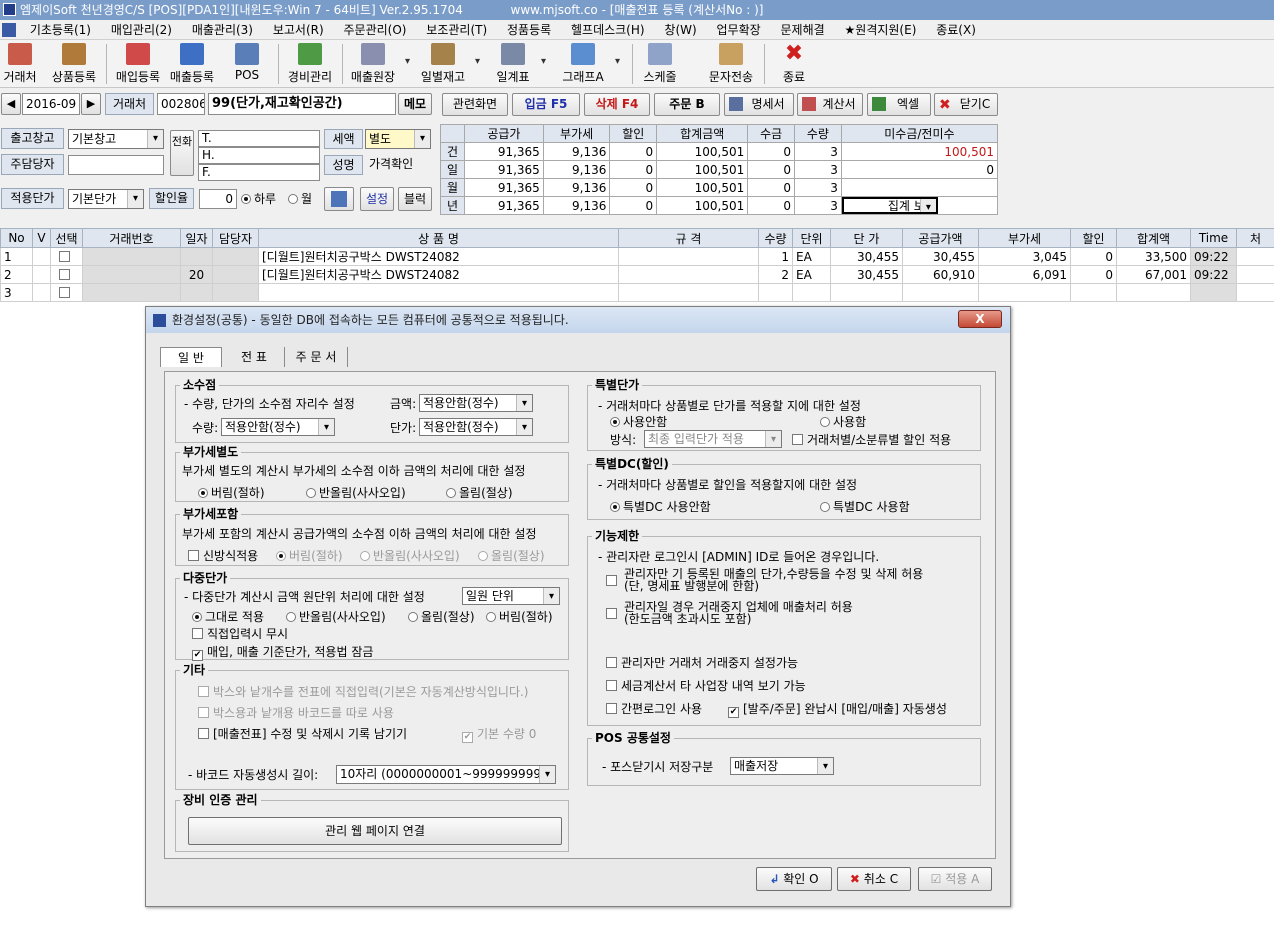 This screenshot has width=1274, height=937. I want to click on prev-month-button: ◀, so click(11, 104).